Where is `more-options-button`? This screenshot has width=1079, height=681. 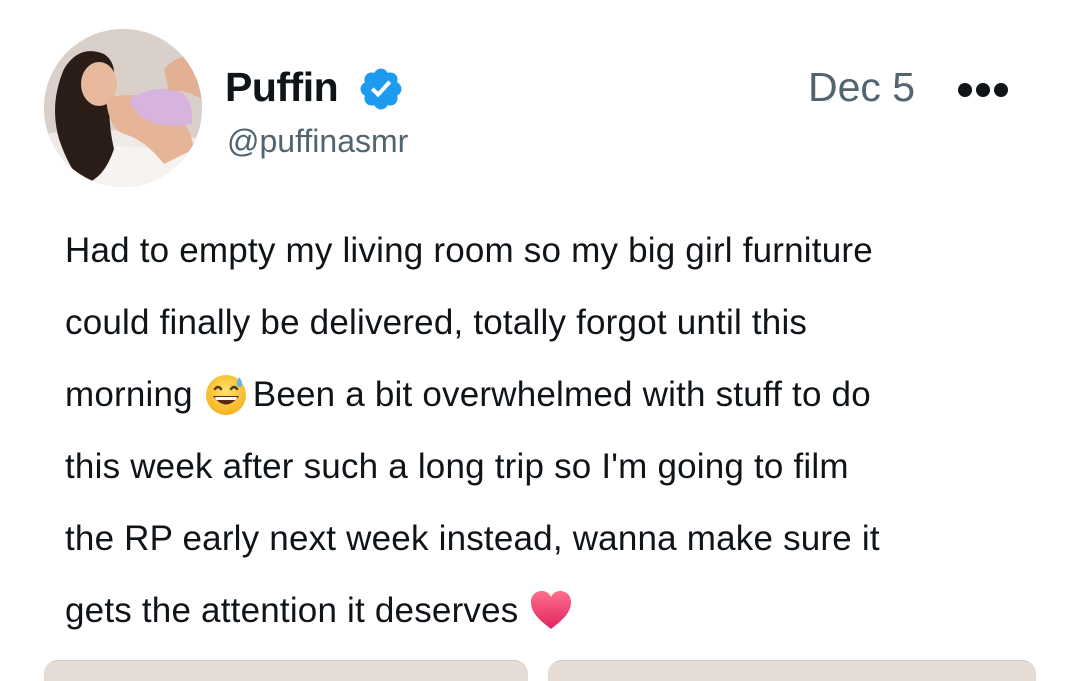
more-options-button is located at coordinates (987, 90).